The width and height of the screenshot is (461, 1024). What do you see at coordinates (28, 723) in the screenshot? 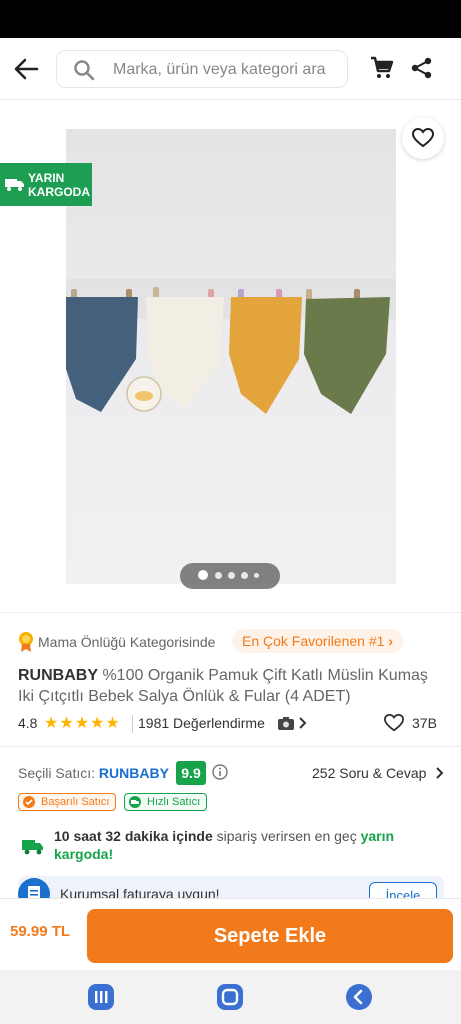
I see `rating-value: 4.8` at bounding box center [28, 723].